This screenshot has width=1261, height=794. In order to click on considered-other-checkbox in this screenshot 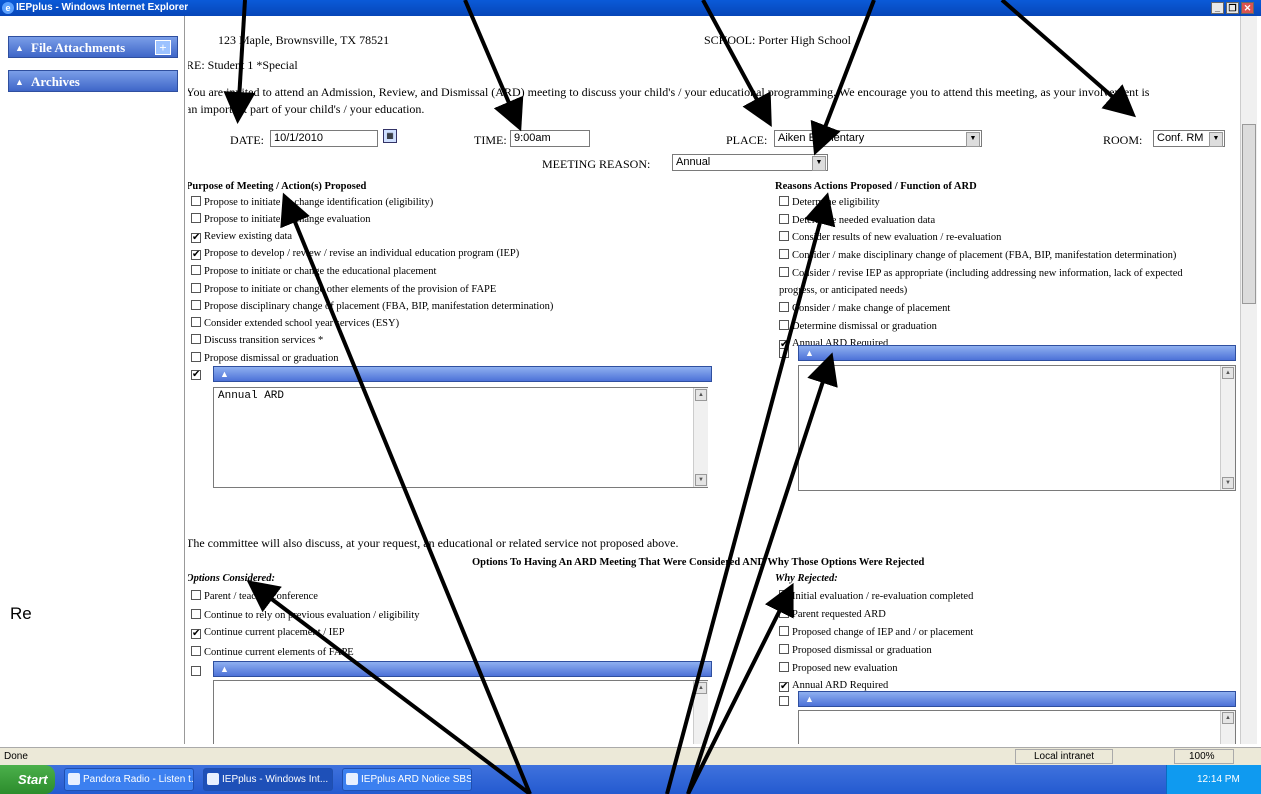, I will do `click(197, 672)`.